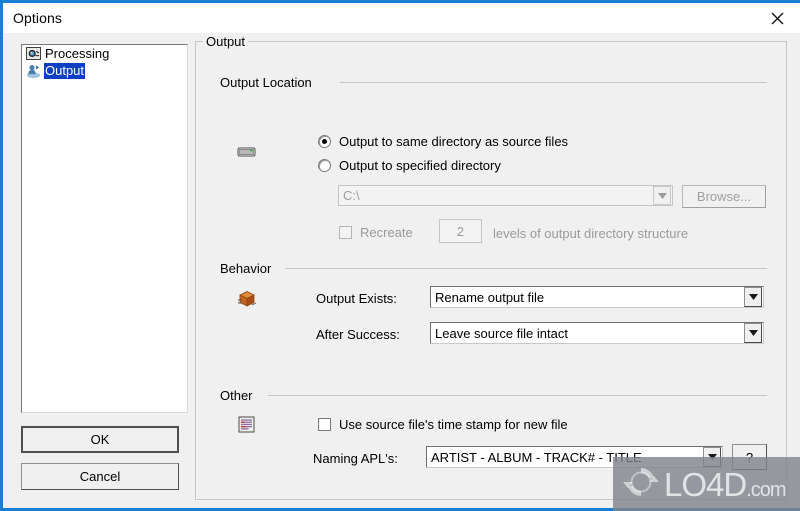 Image resolution: width=800 pixels, height=511 pixels. I want to click on sidebar-item-label: Processing, so click(77, 53).